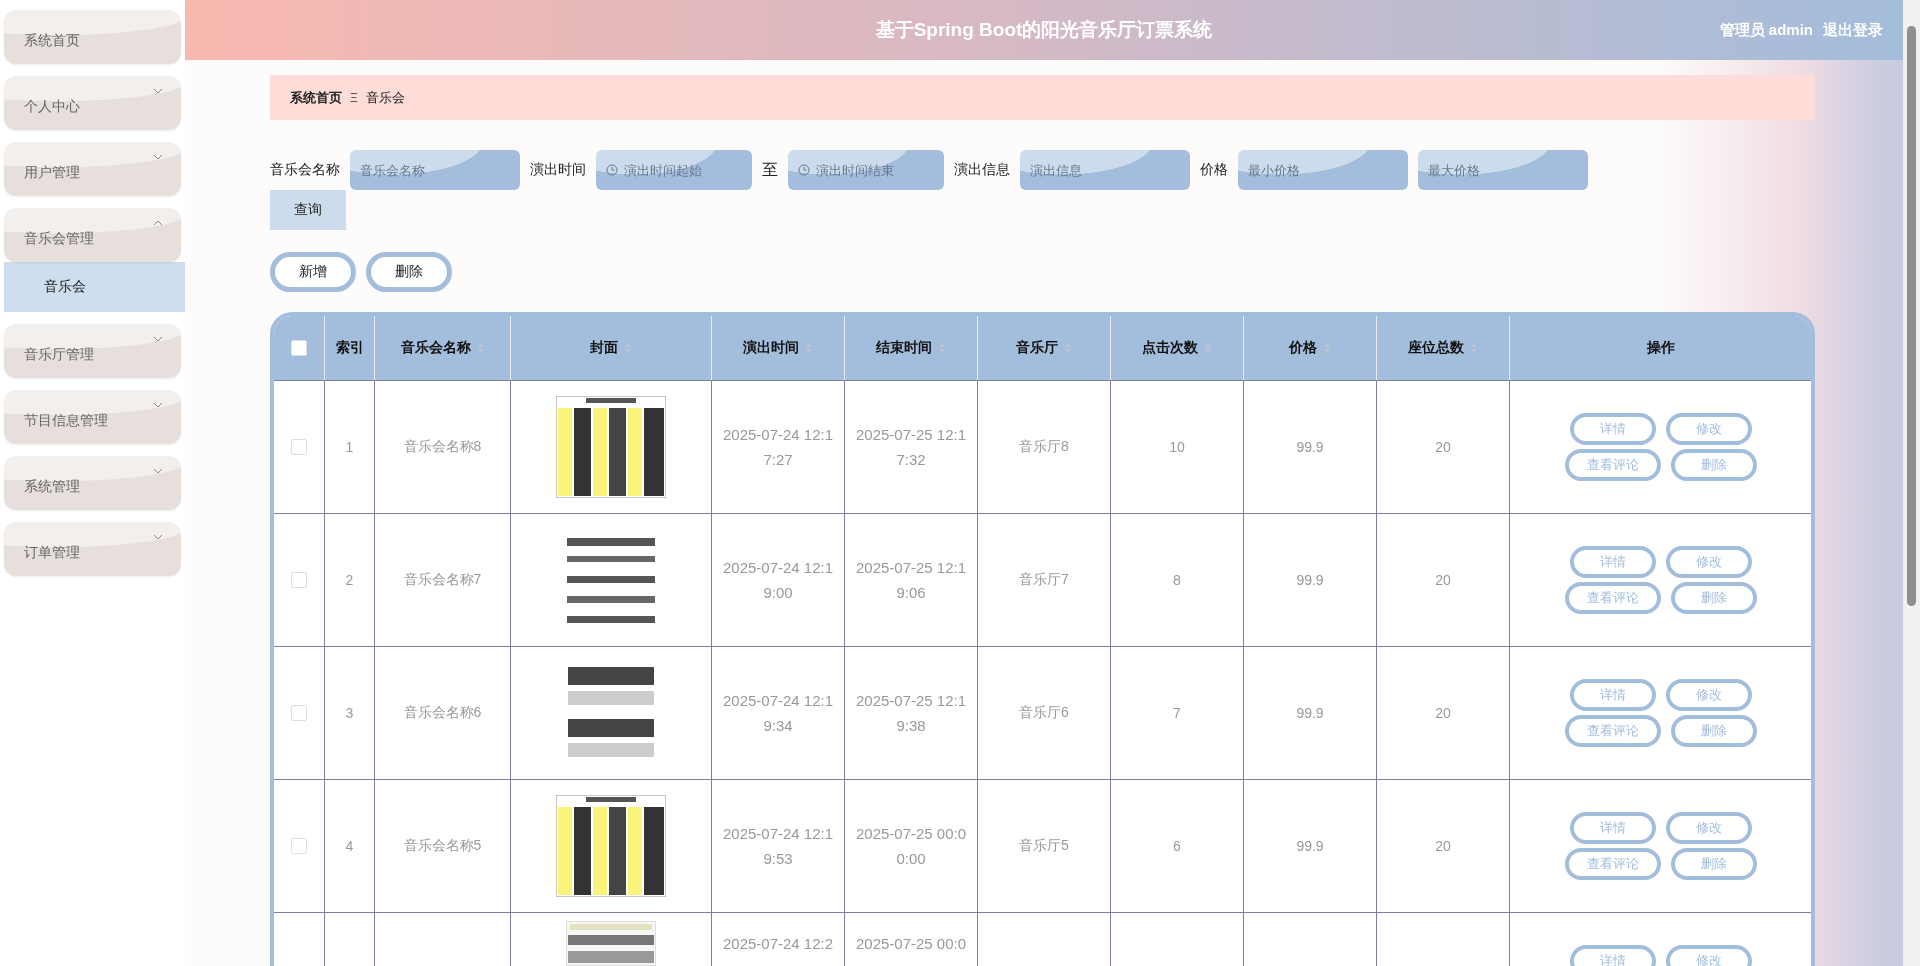 The image size is (1920, 966). What do you see at coordinates (1044, 846) in the screenshot?
I see `table-cell: 音乐厅5` at bounding box center [1044, 846].